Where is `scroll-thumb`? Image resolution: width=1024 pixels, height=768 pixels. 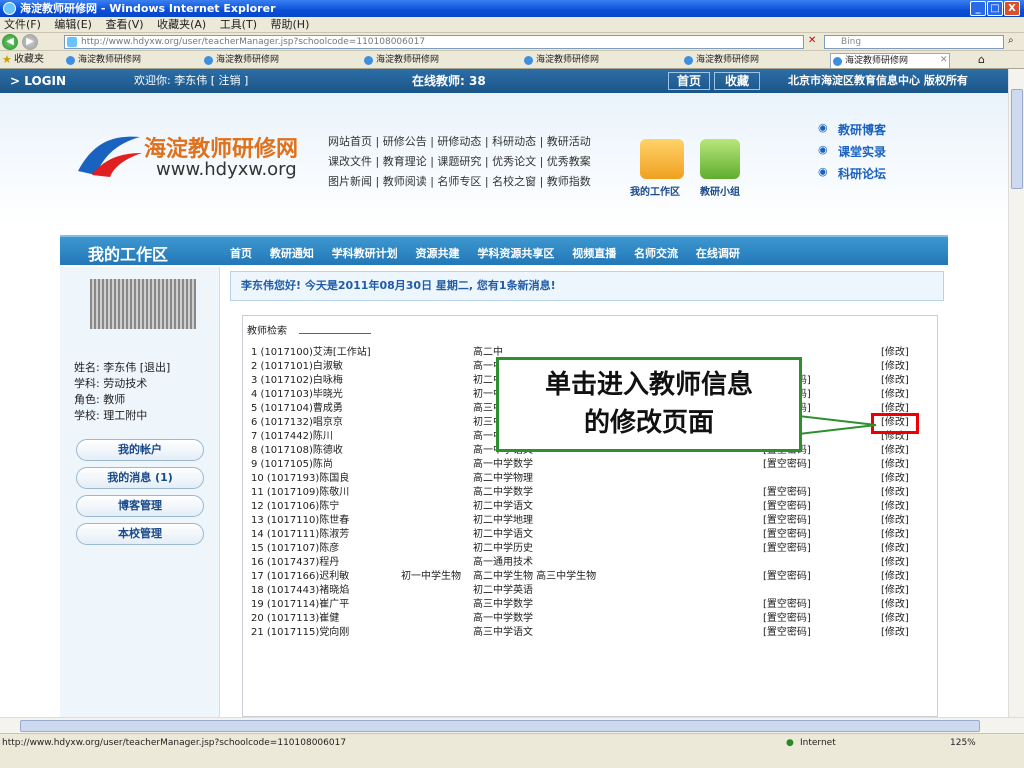 scroll-thumb is located at coordinates (1017, 139).